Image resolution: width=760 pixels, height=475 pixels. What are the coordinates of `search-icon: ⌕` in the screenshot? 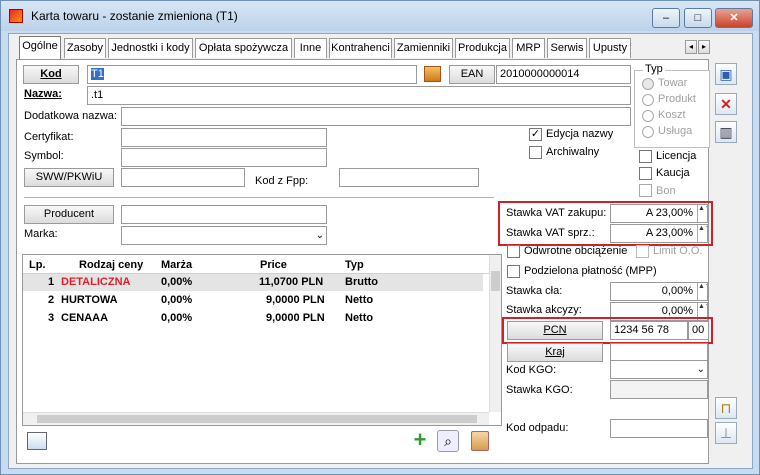 It's located at (448, 441).